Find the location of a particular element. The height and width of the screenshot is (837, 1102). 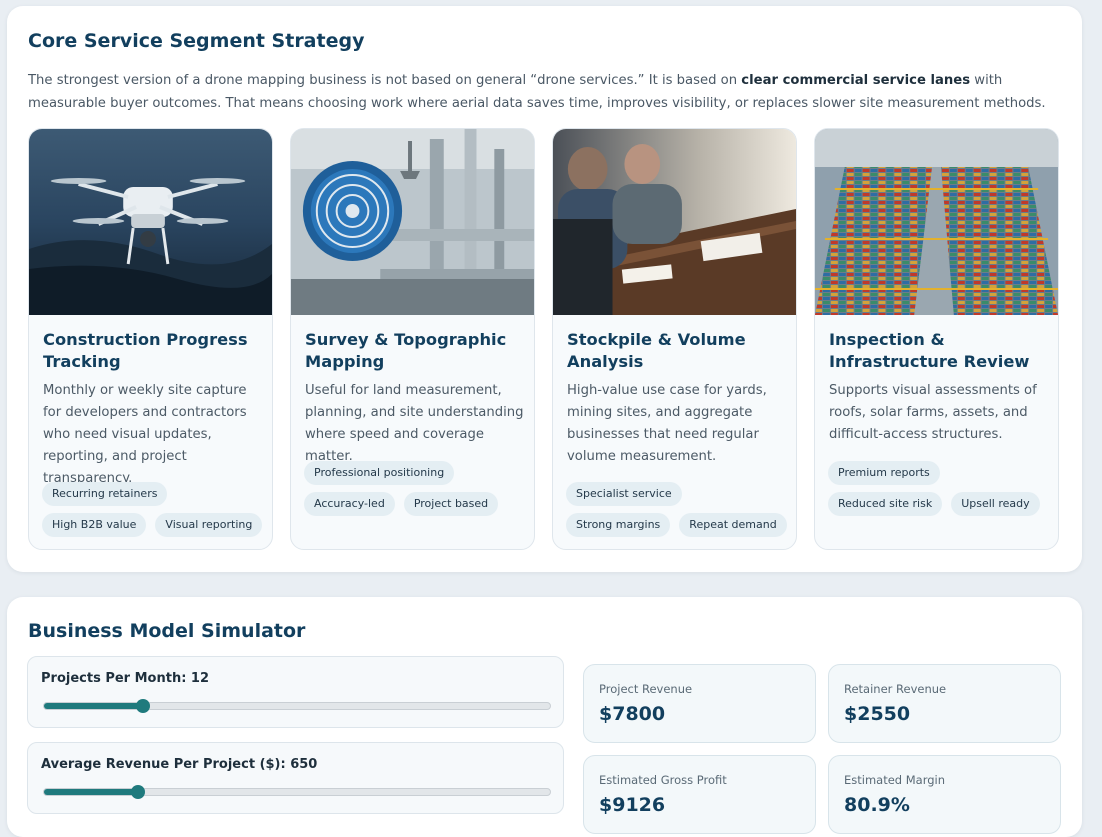

projects-per-month-slider is located at coordinates (297, 706).